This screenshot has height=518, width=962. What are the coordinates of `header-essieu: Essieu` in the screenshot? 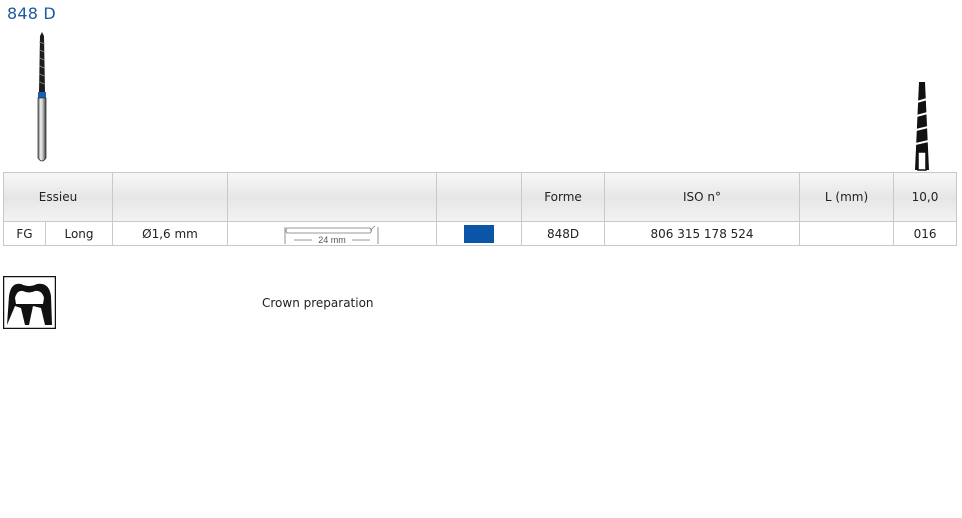 It's located at (58, 197).